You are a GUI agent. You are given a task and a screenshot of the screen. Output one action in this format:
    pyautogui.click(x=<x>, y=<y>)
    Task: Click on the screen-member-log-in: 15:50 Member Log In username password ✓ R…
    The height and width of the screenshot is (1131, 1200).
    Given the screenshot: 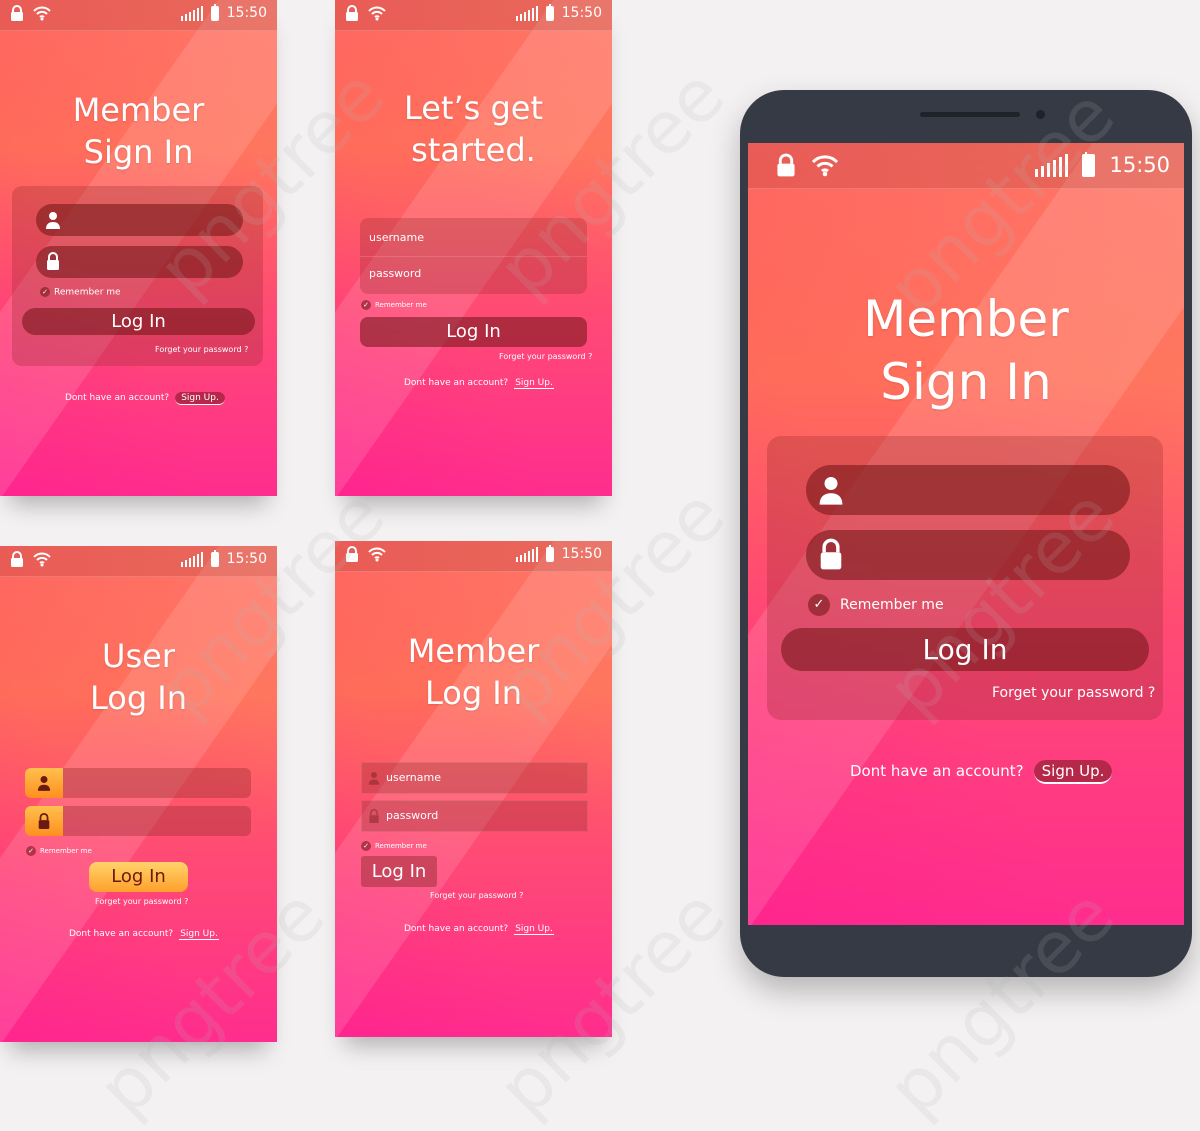 What is the action you would take?
    pyautogui.click(x=473, y=789)
    